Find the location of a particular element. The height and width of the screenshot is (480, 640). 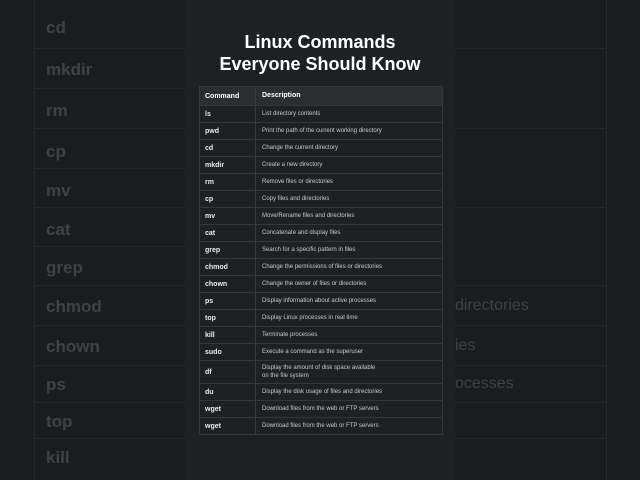

bg-word: ocesses is located at coordinates (484, 383).